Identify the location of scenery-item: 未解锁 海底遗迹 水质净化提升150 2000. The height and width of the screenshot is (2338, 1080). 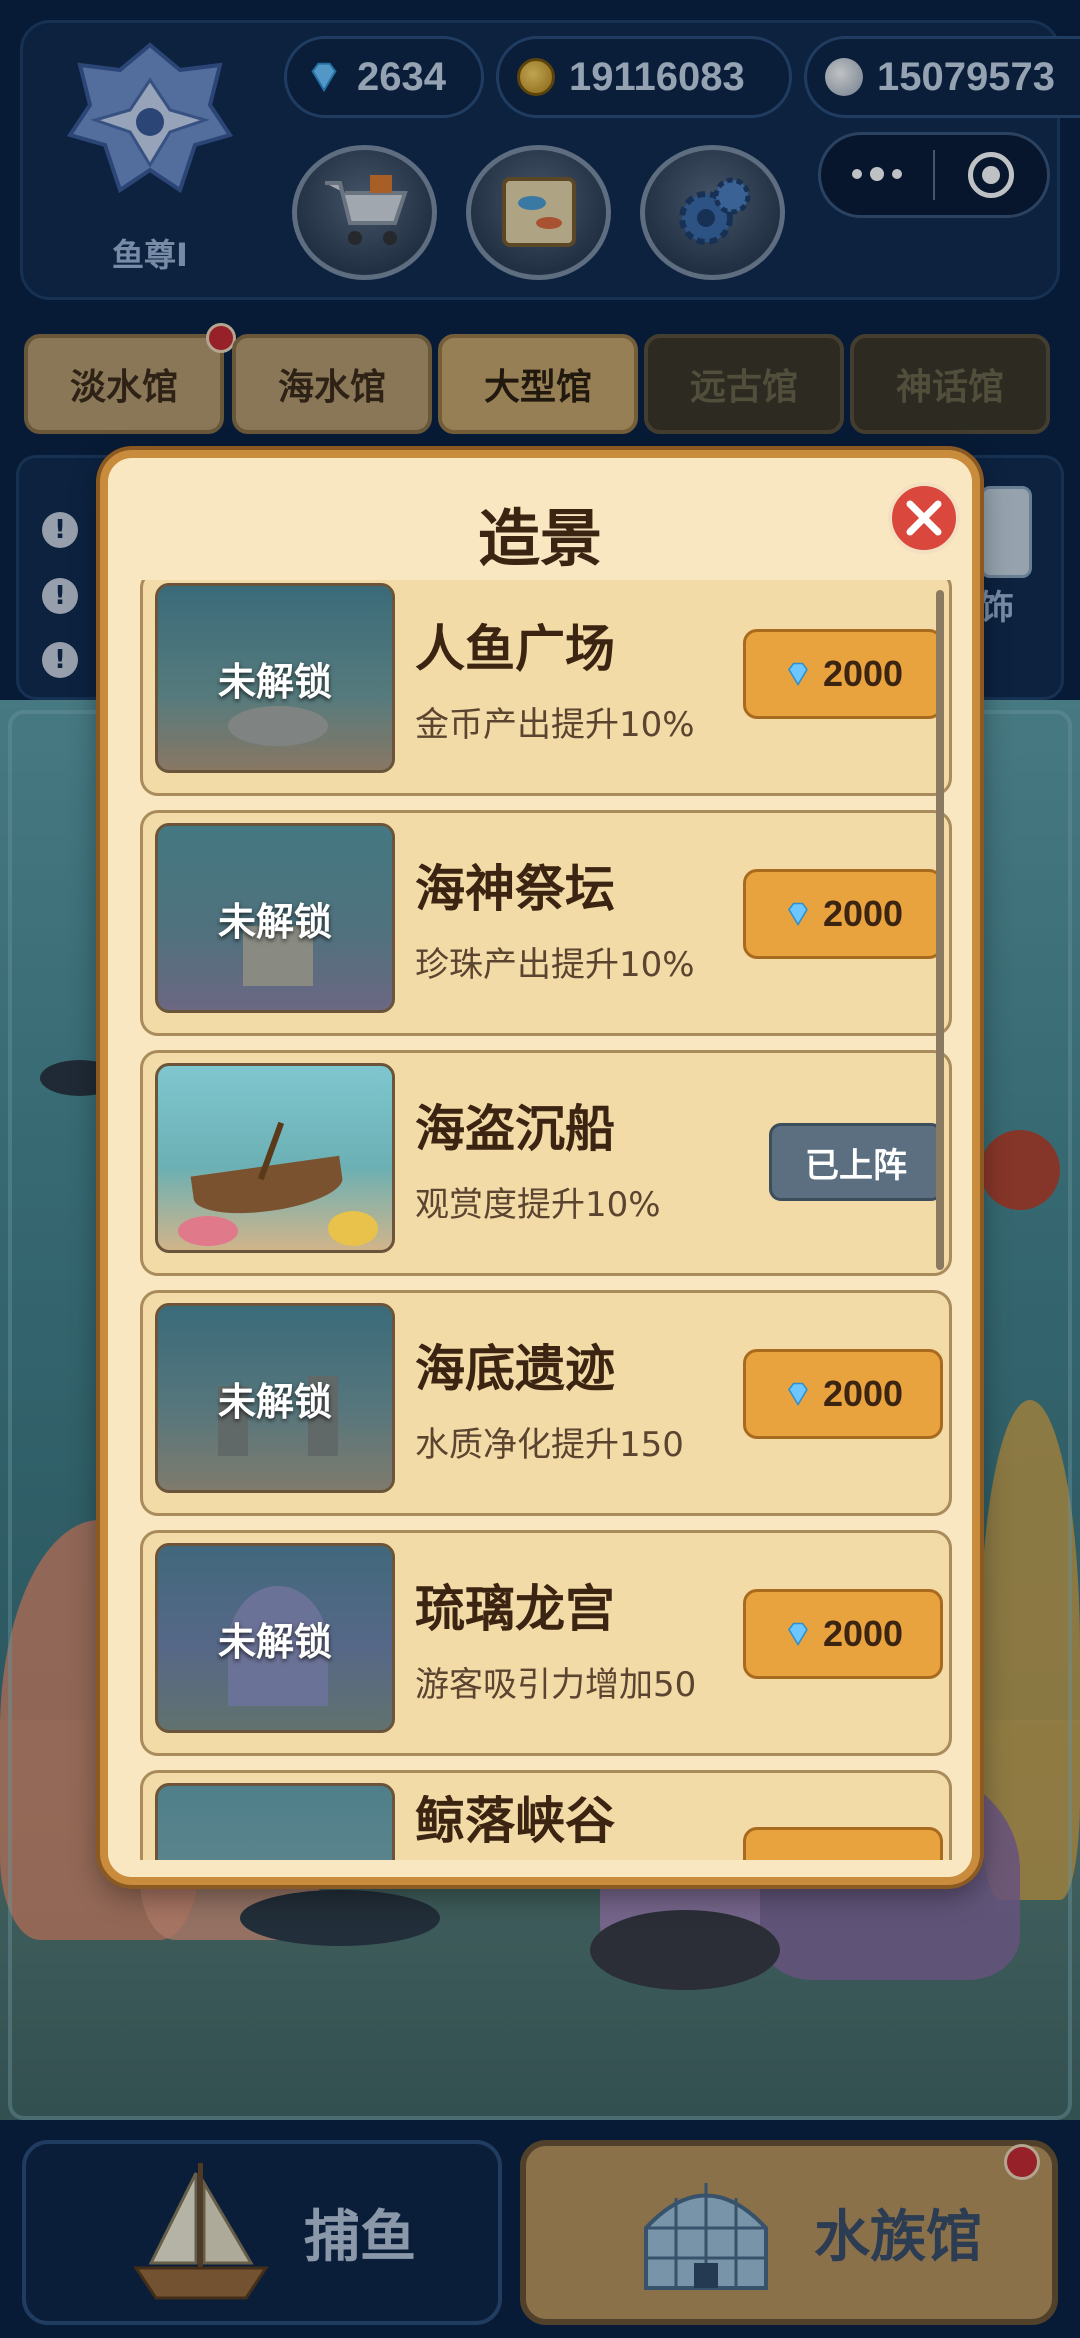
(546, 1403).